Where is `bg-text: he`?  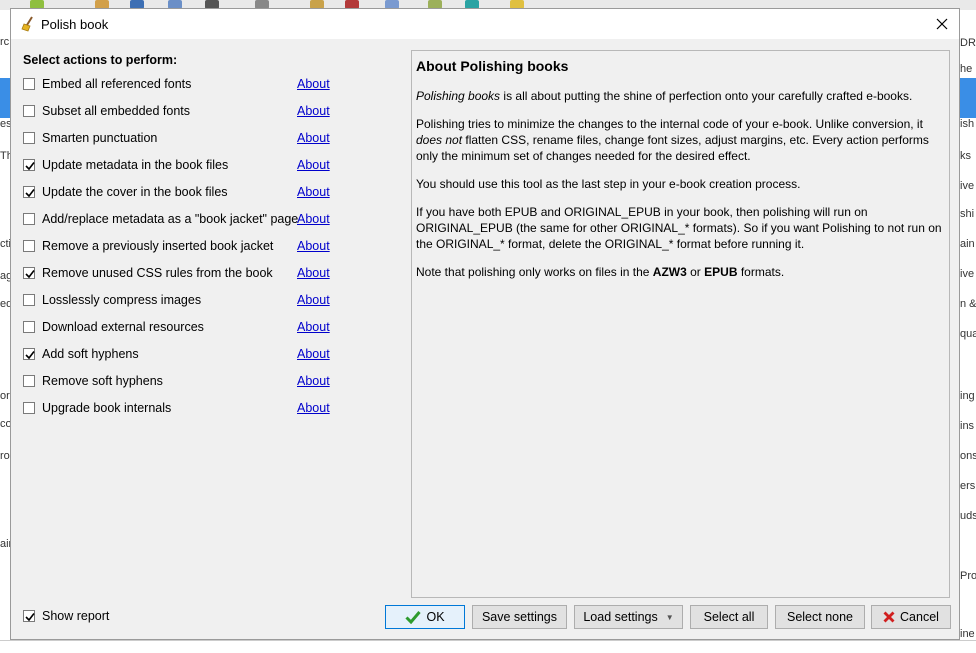 bg-text: he is located at coordinates (966, 69).